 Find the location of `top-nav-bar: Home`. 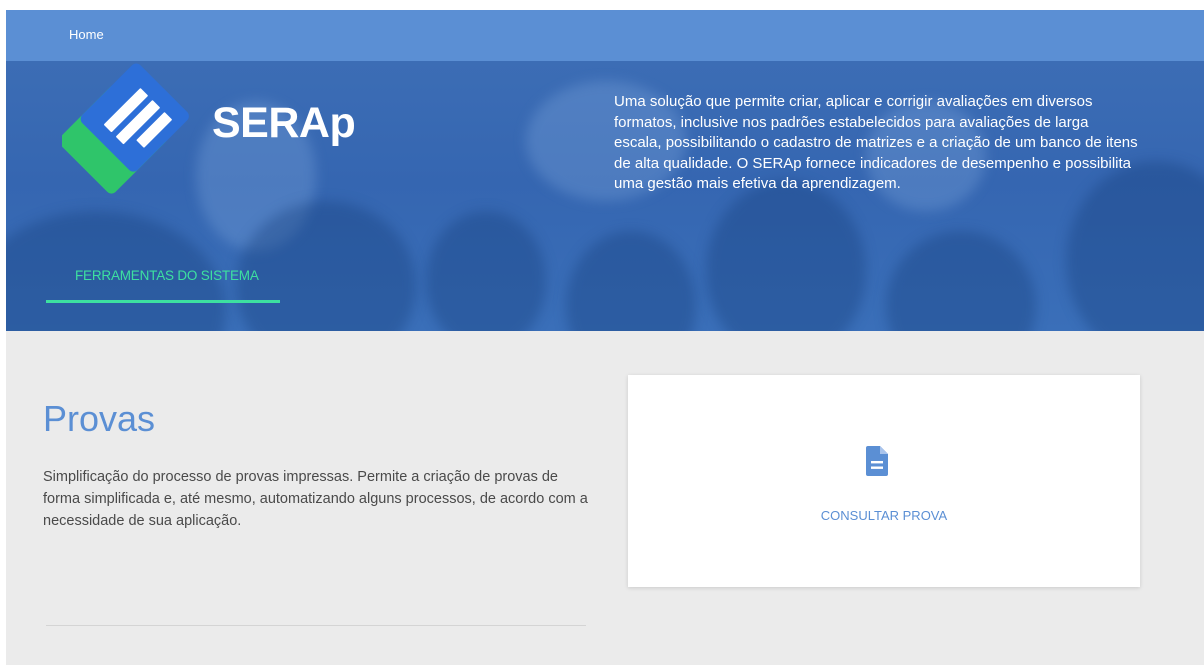

top-nav-bar: Home is located at coordinates (605, 35).